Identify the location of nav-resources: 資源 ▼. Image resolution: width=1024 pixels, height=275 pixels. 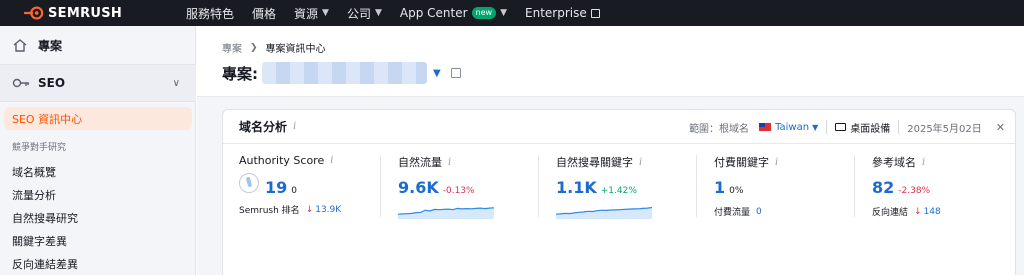
(311, 13).